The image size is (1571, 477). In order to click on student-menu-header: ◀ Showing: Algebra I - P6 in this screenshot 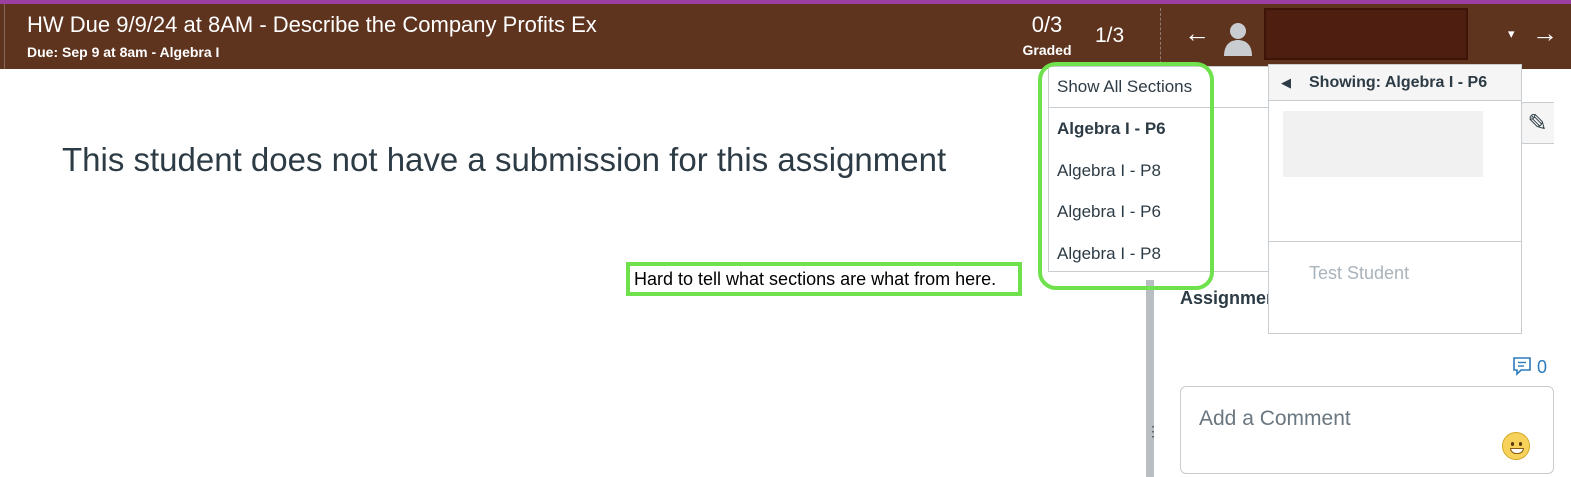, I will do `click(1395, 83)`.